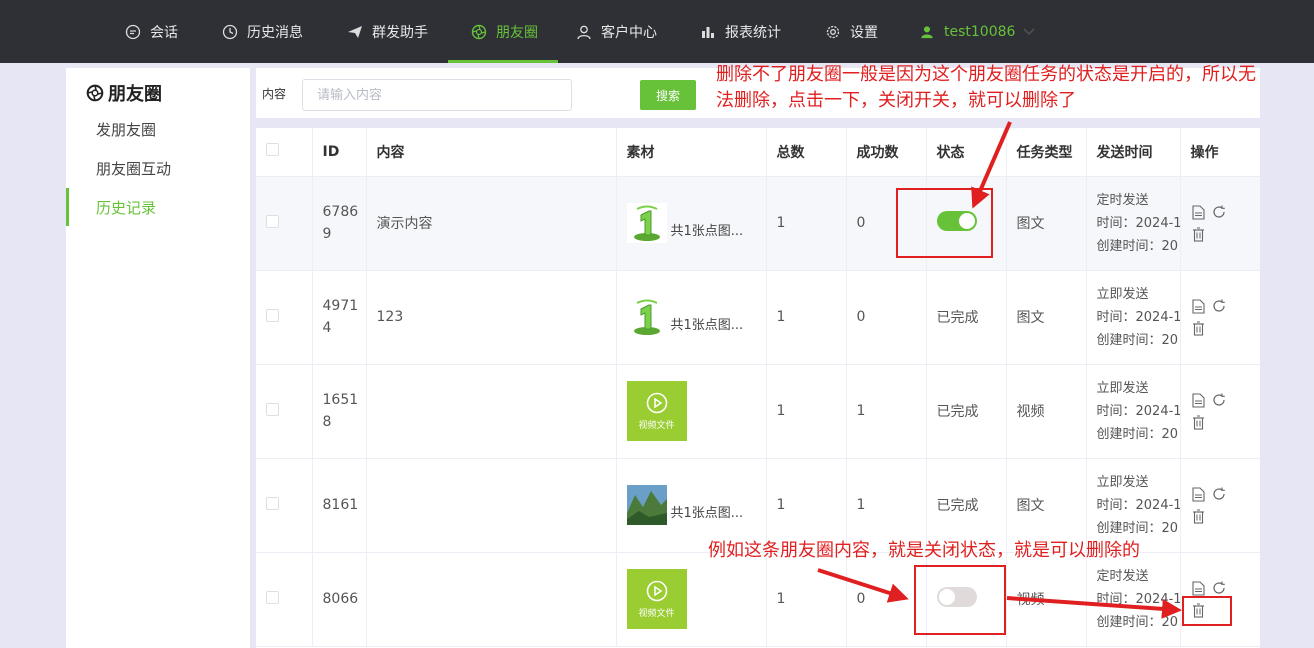  What do you see at coordinates (740, 31) in the screenshot?
I see `nav-item-reports: 报表统计` at bounding box center [740, 31].